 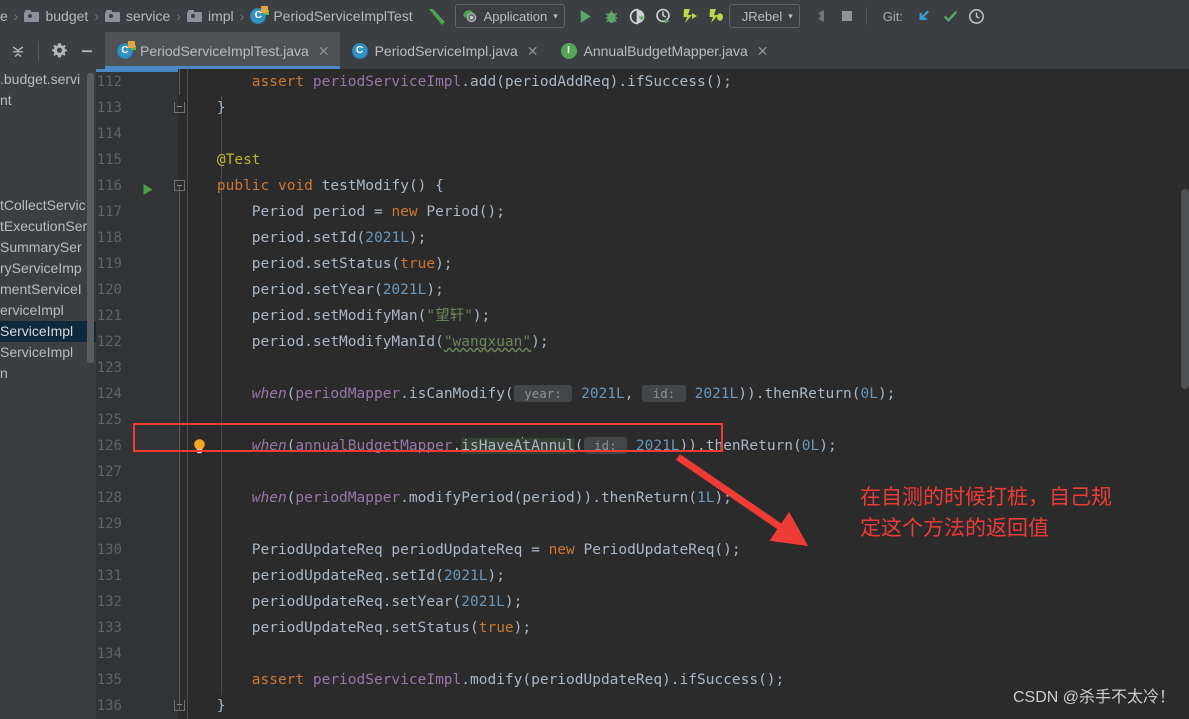 What do you see at coordinates (683, 212) in the screenshot?
I see `code-line: Period period = new Period();` at bounding box center [683, 212].